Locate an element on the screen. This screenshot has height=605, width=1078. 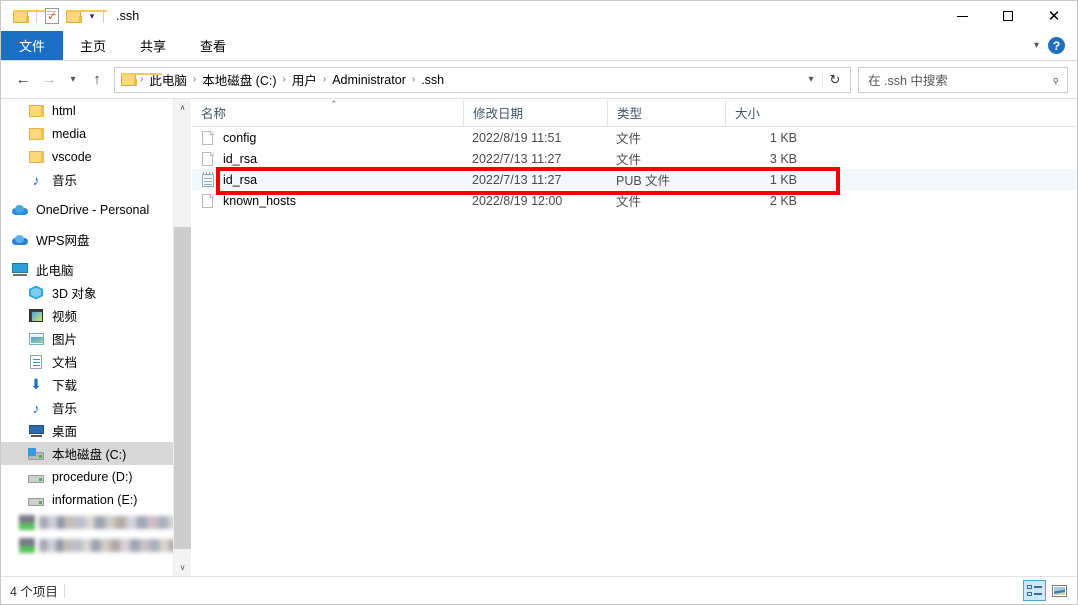
sidebar-scrollbar: ∧ ∨ is located at coordinates (182, 337).